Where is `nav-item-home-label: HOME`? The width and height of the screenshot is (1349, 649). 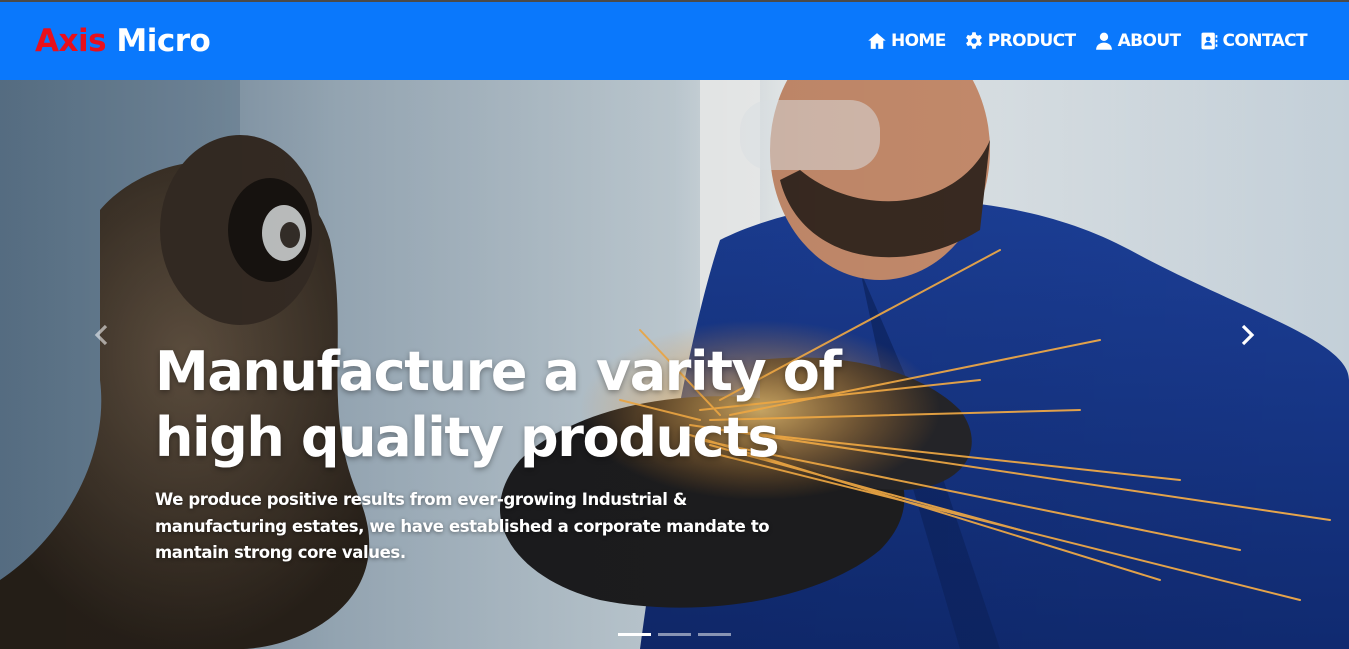 nav-item-home-label: HOME is located at coordinates (918, 41).